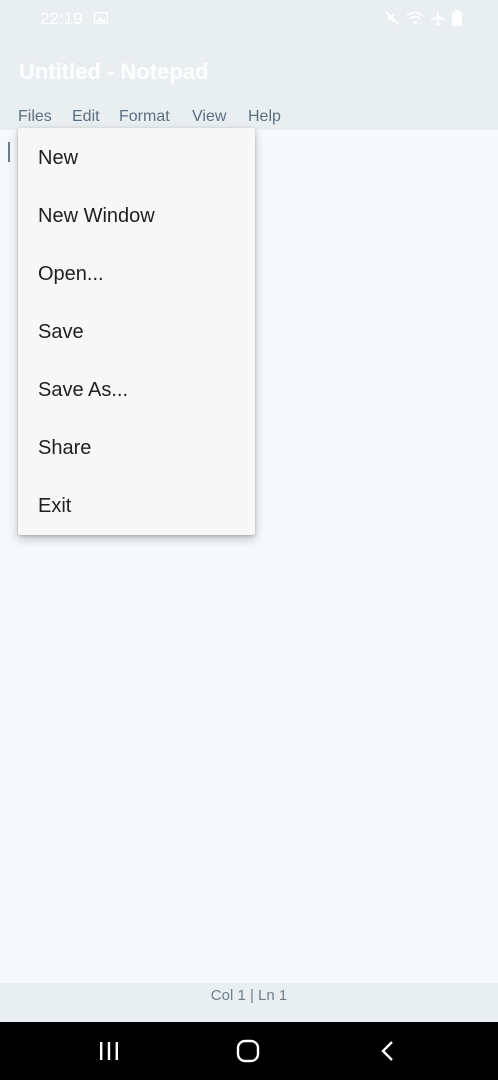  Describe the element at coordinates (136, 158) in the screenshot. I see `menu-item-new: New` at that location.